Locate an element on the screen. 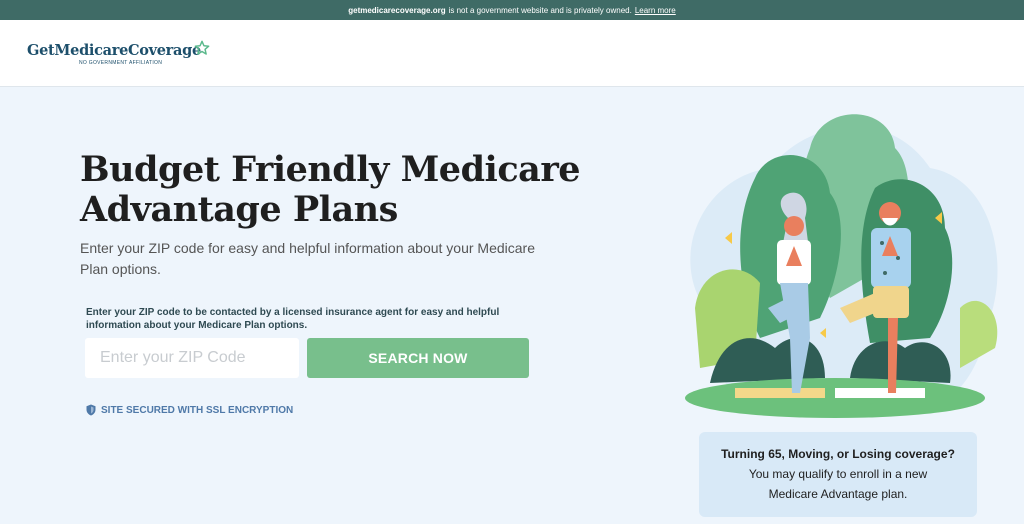 This screenshot has height=524, width=1024. callout-heading: Turning 65, Moving, or Losing coverage? is located at coordinates (838, 454).